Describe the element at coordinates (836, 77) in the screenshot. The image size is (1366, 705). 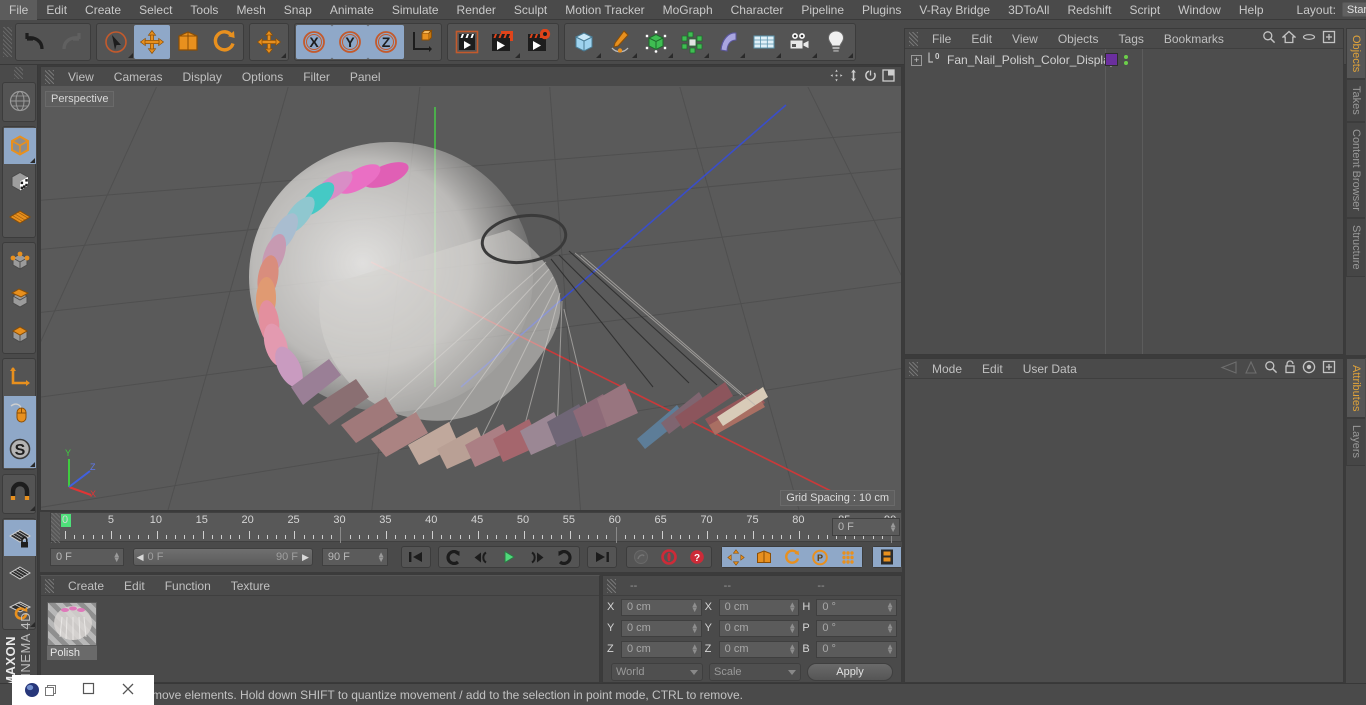
I see `pan-move-icon` at that location.